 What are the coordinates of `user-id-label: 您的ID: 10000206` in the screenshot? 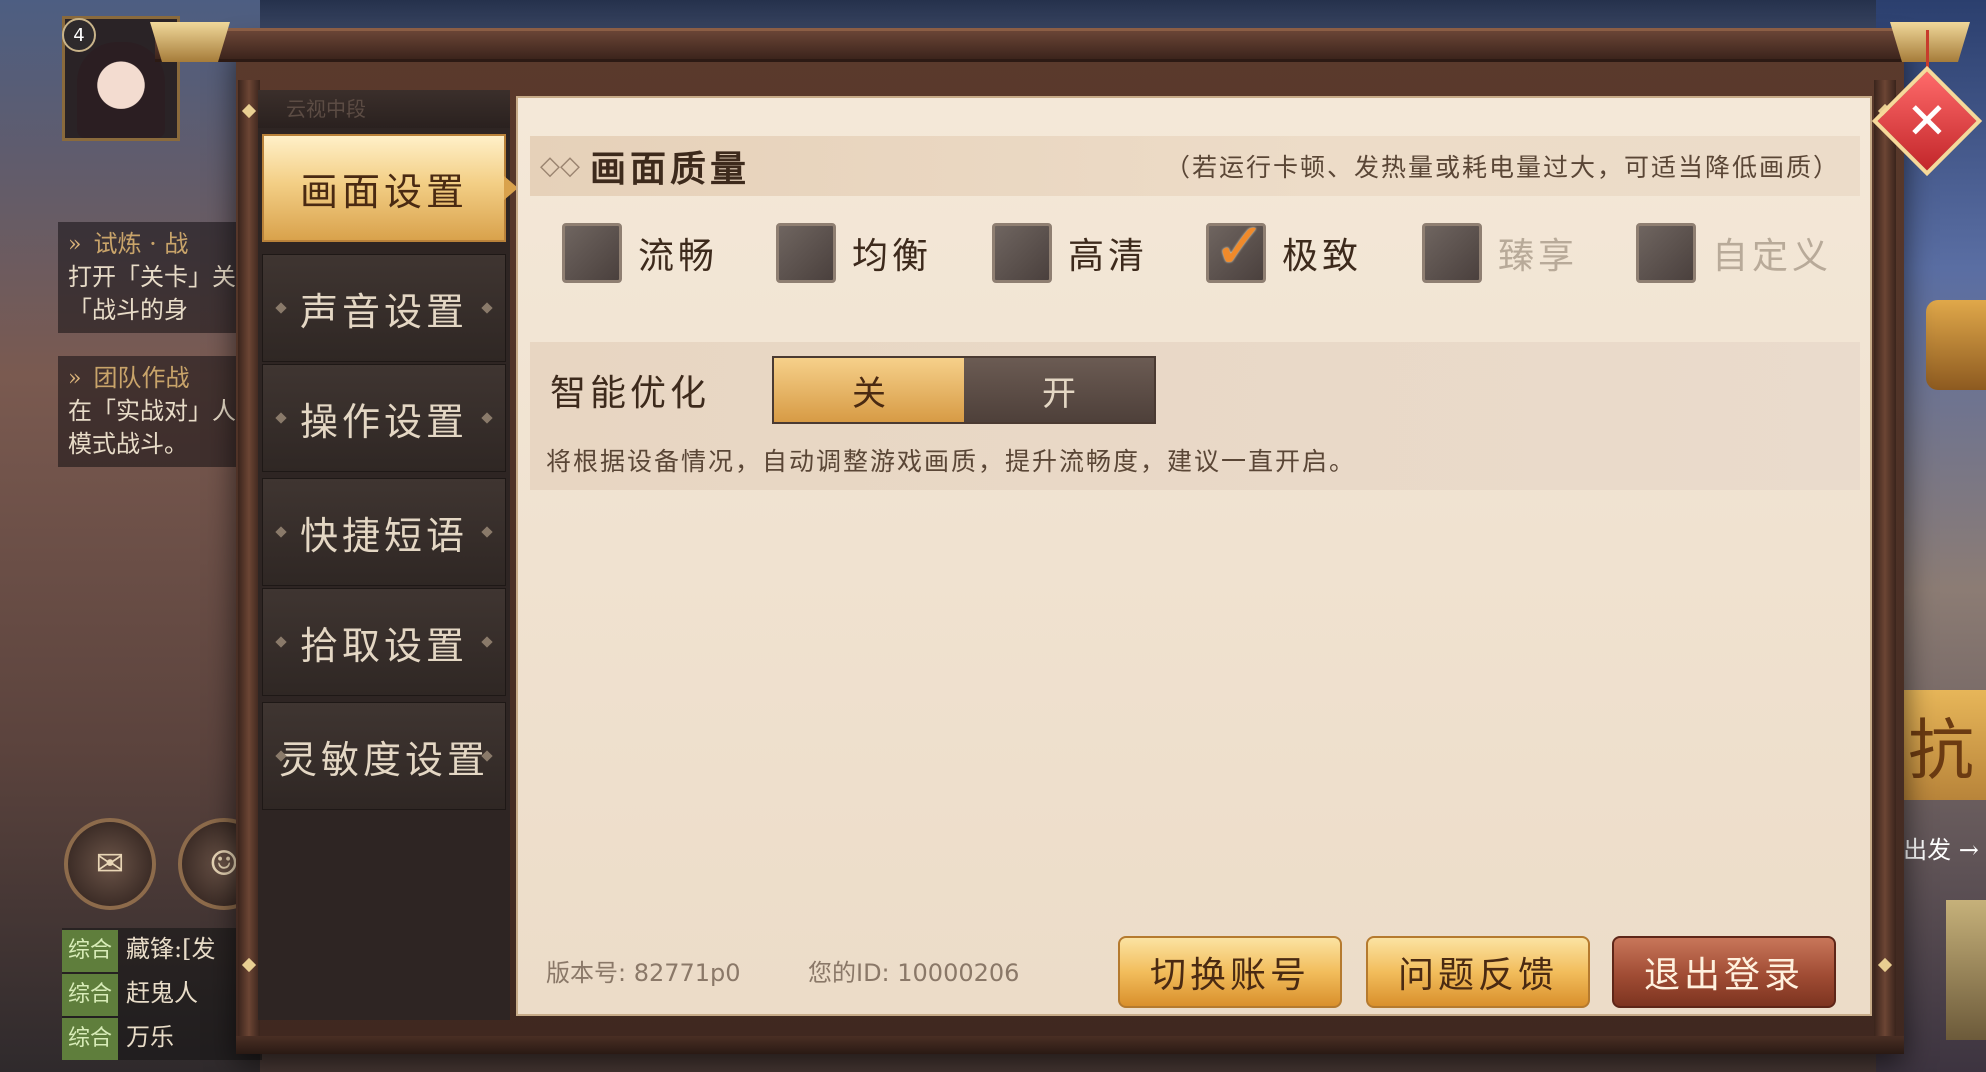 It's located at (914, 973).